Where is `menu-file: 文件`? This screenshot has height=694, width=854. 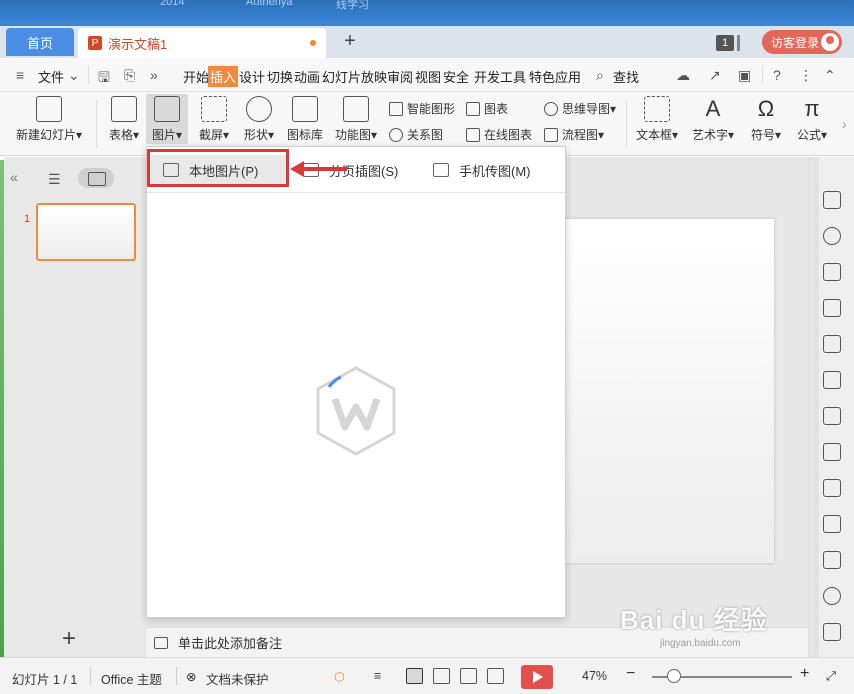
menu-file: 文件 is located at coordinates (51, 76).